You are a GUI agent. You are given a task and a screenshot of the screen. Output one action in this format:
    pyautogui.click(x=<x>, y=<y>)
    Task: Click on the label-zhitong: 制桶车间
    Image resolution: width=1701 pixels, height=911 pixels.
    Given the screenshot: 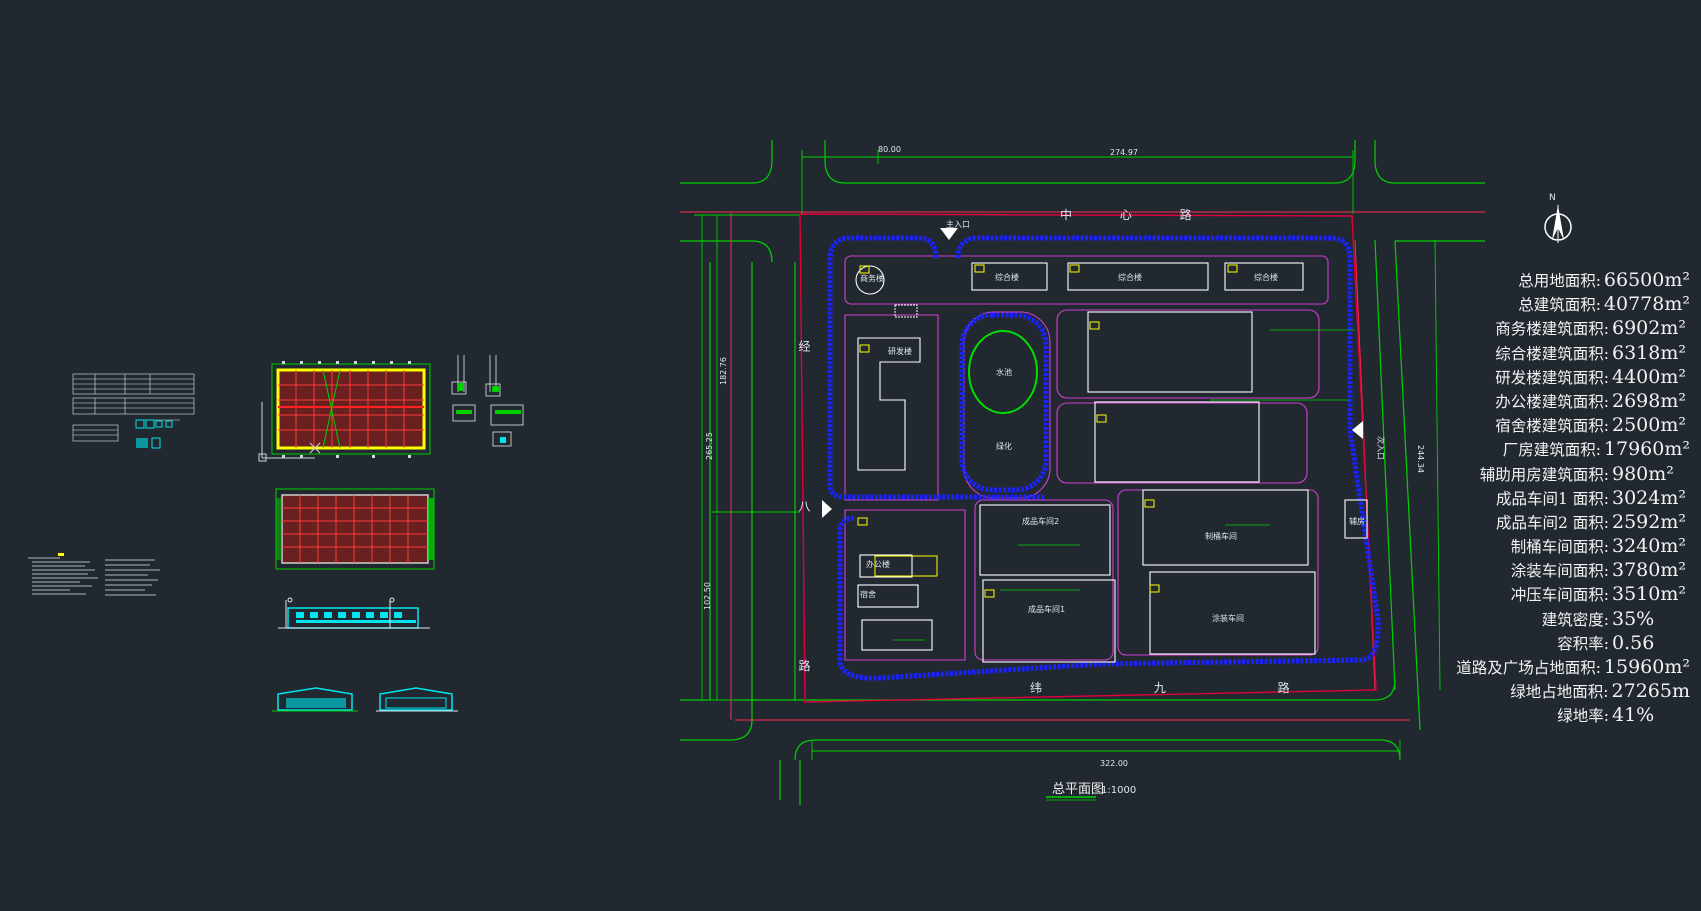 What is the action you would take?
    pyautogui.click(x=1221, y=536)
    